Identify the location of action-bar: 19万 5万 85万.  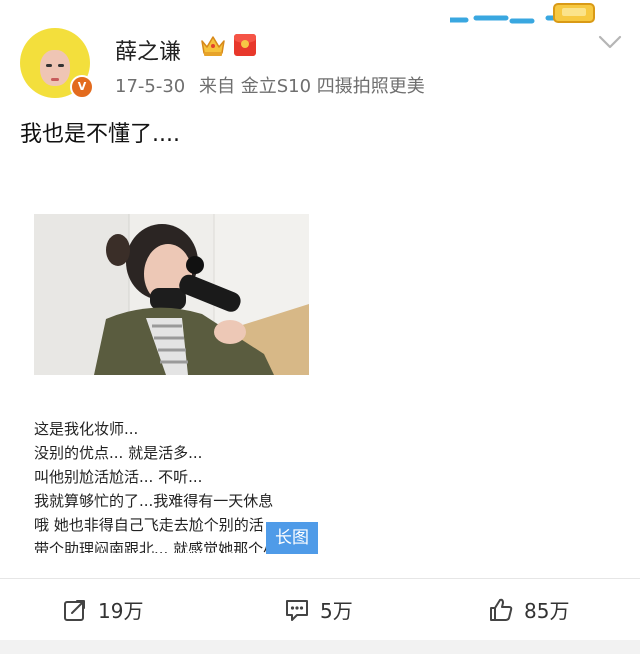
(320, 609).